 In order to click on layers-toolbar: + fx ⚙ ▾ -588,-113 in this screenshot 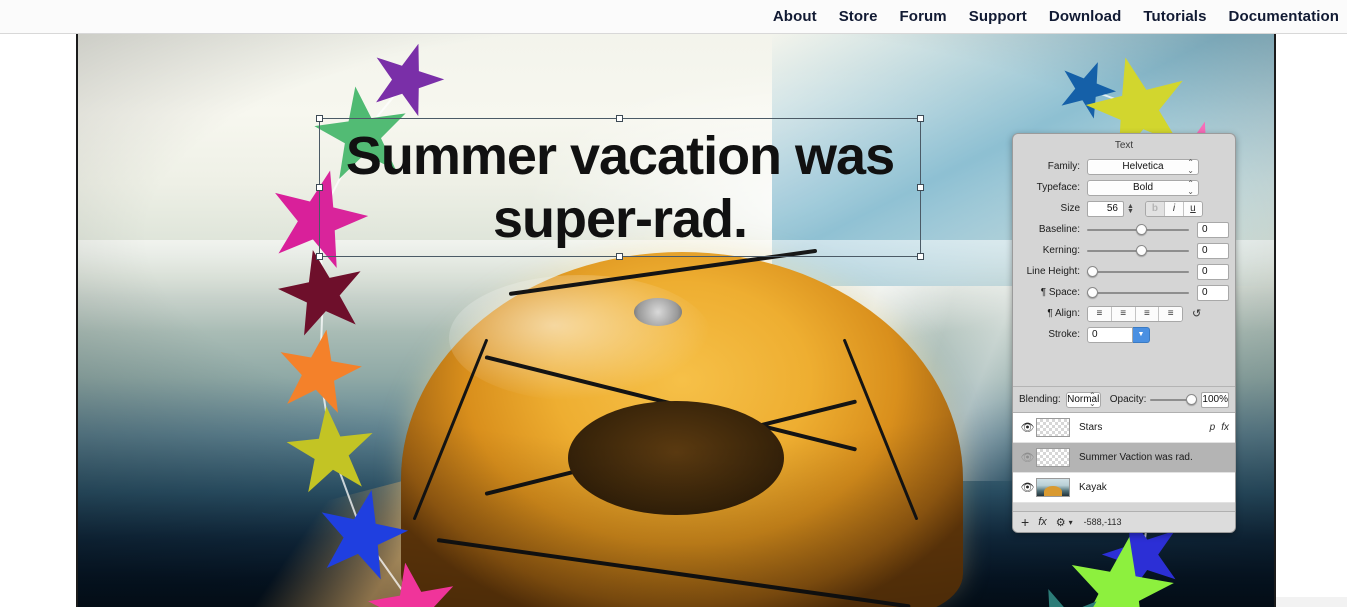, I will do `click(1124, 521)`.